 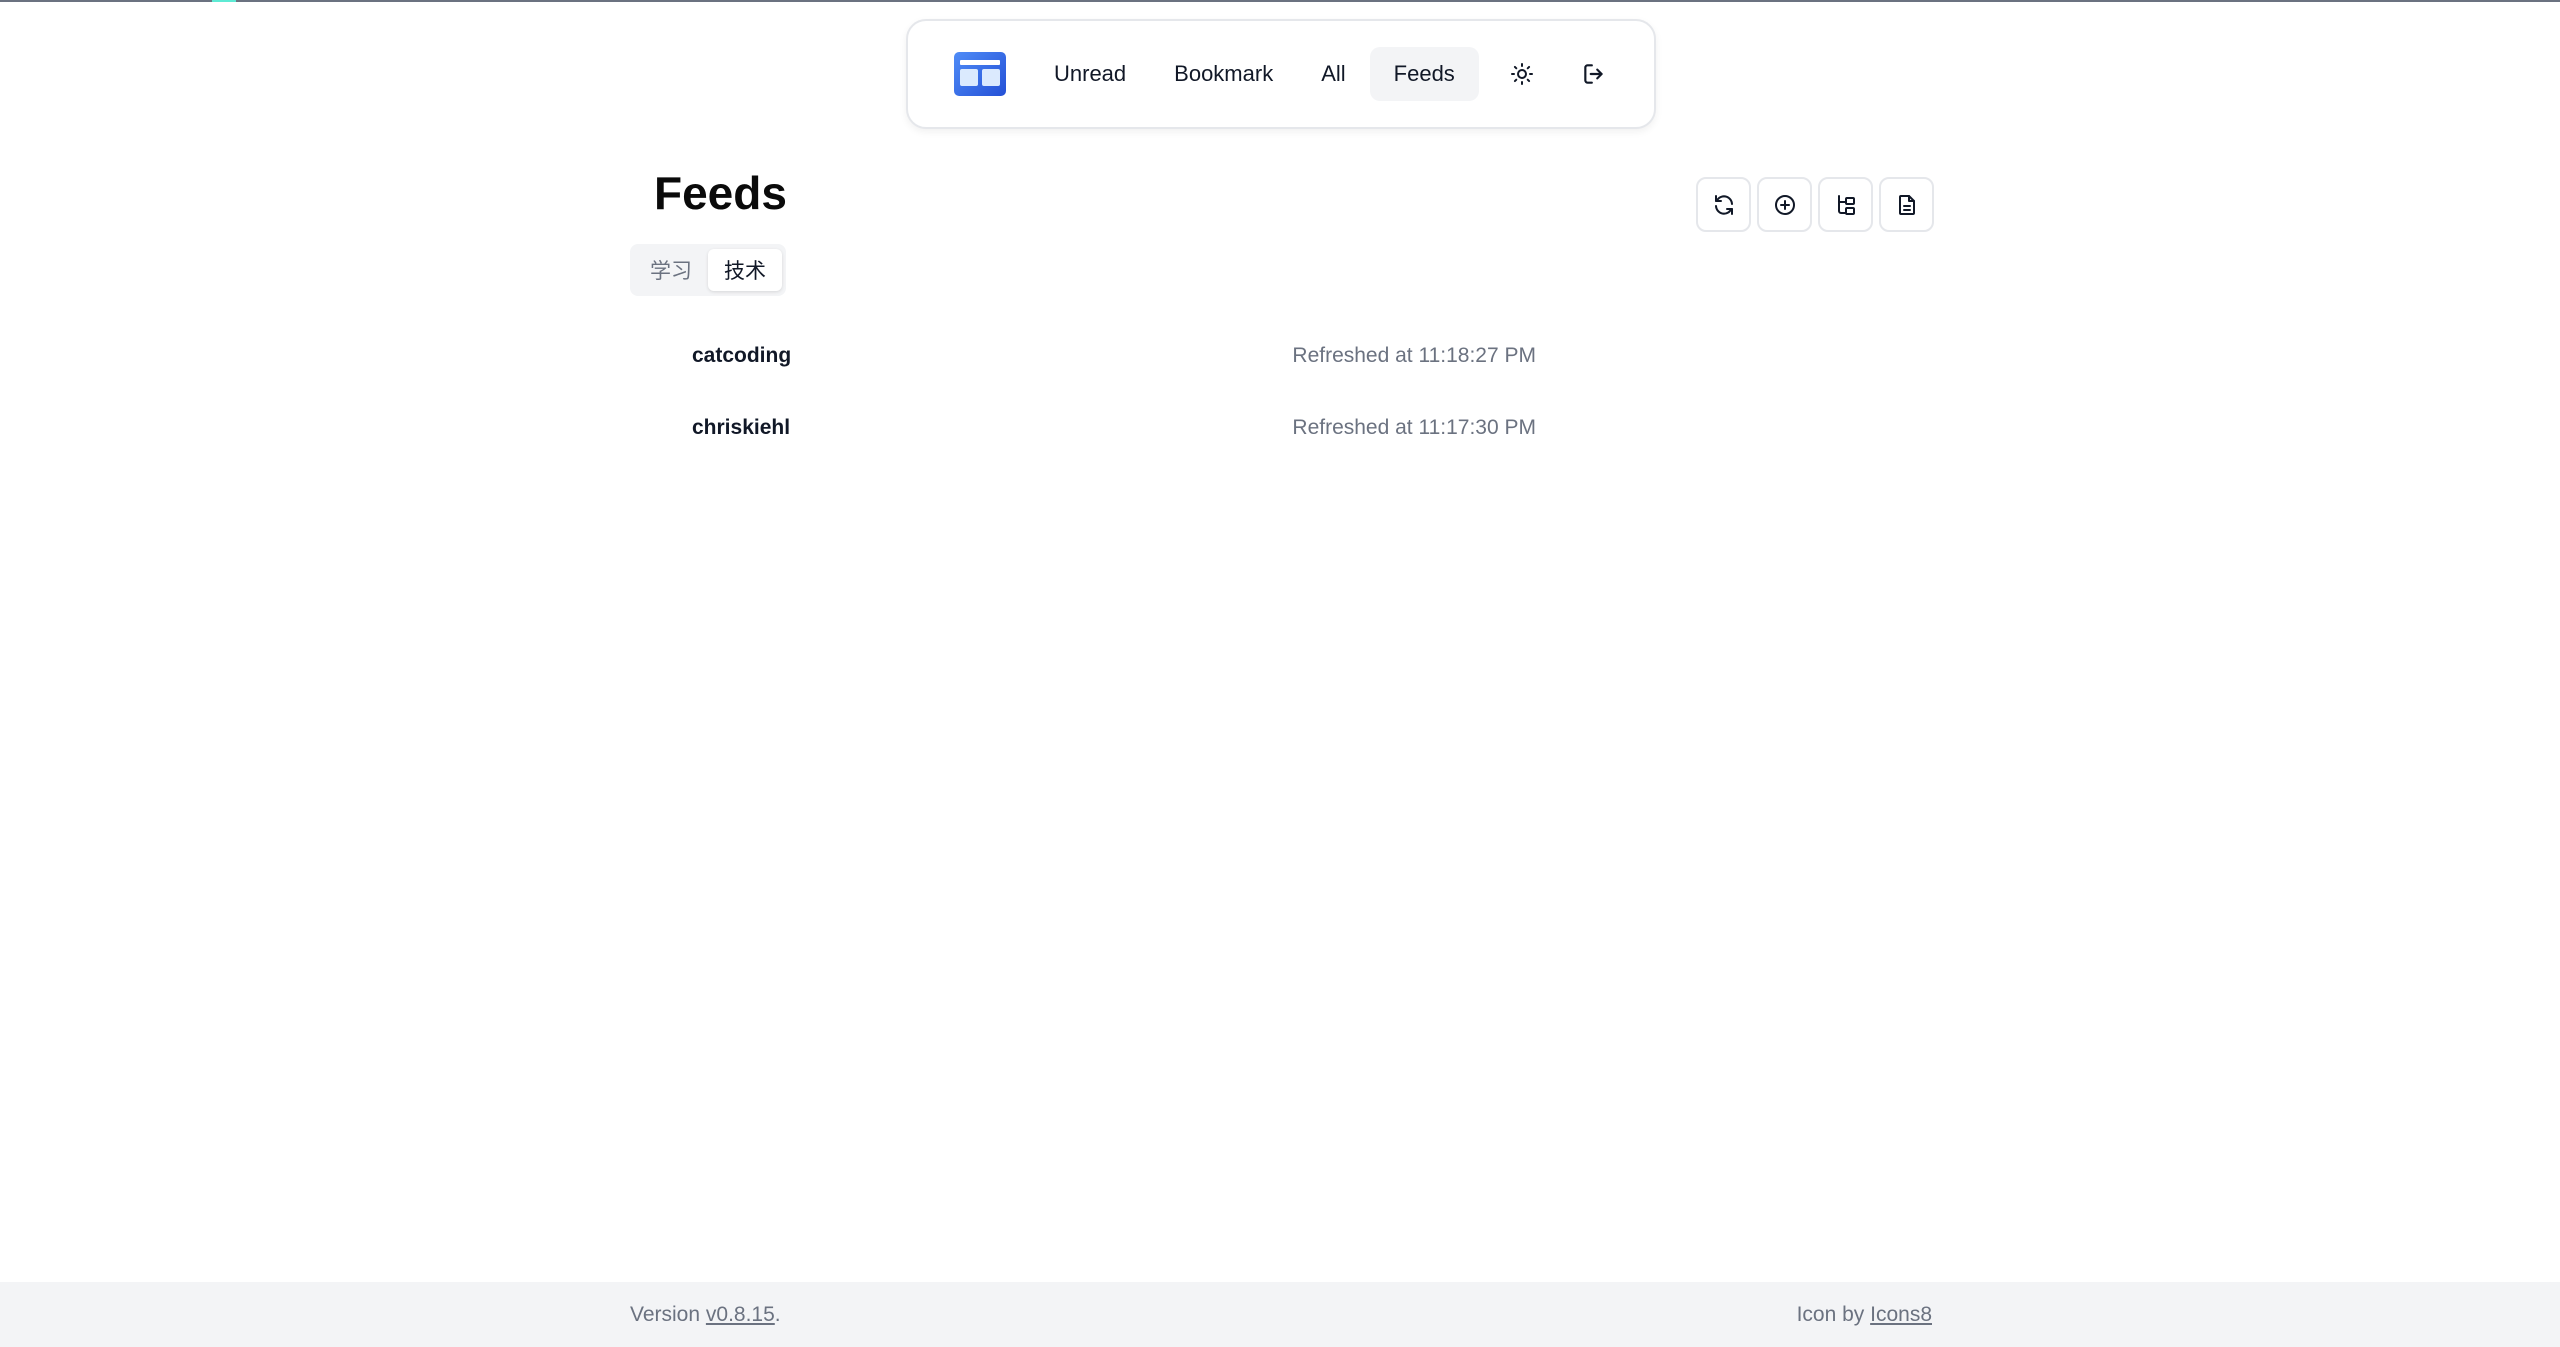 I want to click on version-link: v0.8.15, so click(x=740, y=1314).